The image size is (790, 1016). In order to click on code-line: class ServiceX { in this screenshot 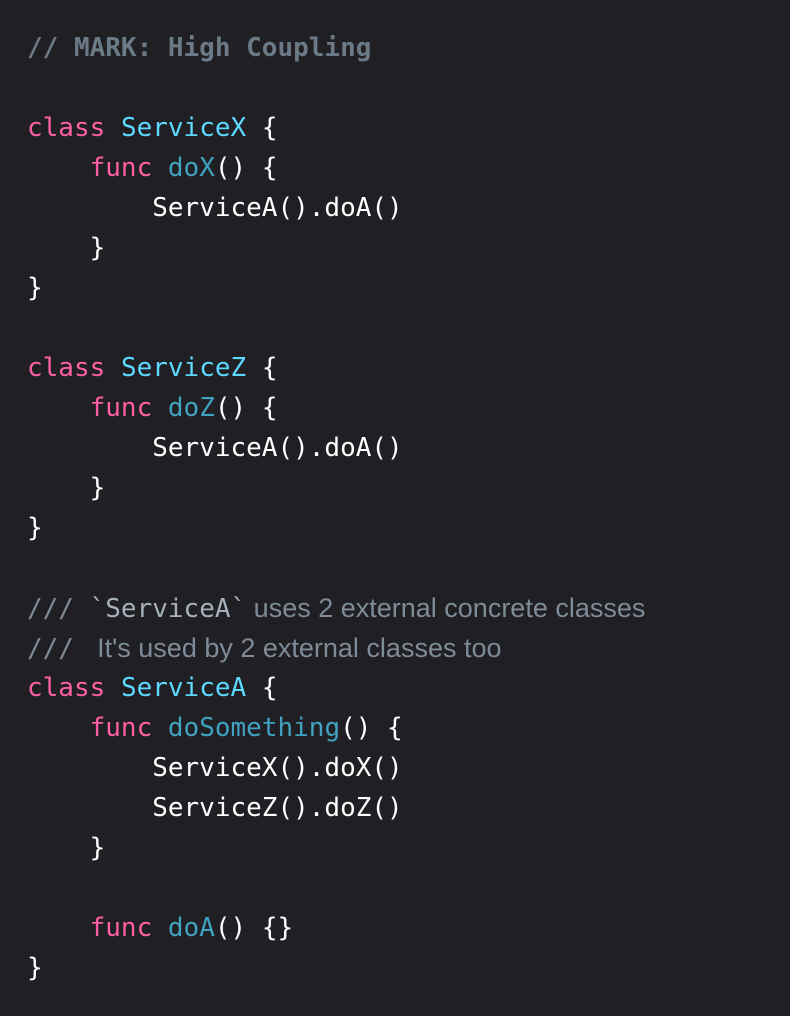, I will do `click(408, 128)`.